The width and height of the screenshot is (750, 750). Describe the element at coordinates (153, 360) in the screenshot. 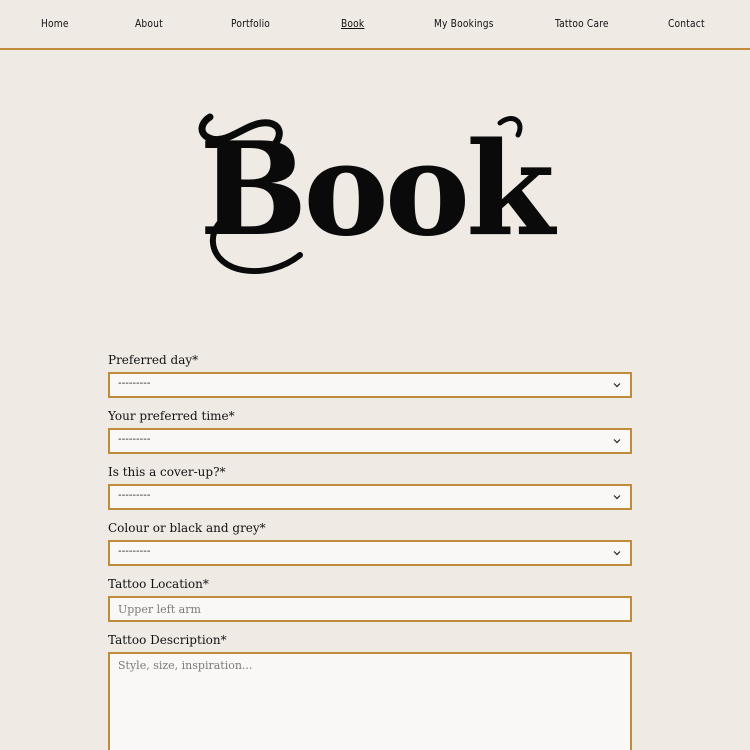

I see `preferred-day-label: Preferred day*` at that location.